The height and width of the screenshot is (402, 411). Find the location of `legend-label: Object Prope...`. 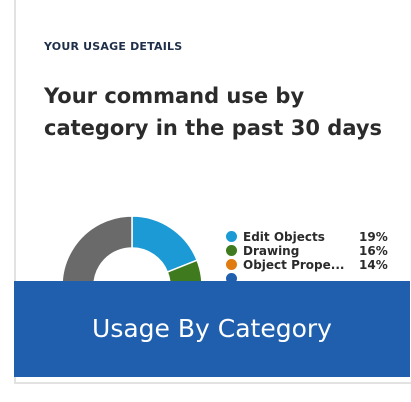

legend-label: Object Prope... is located at coordinates (294, 265).